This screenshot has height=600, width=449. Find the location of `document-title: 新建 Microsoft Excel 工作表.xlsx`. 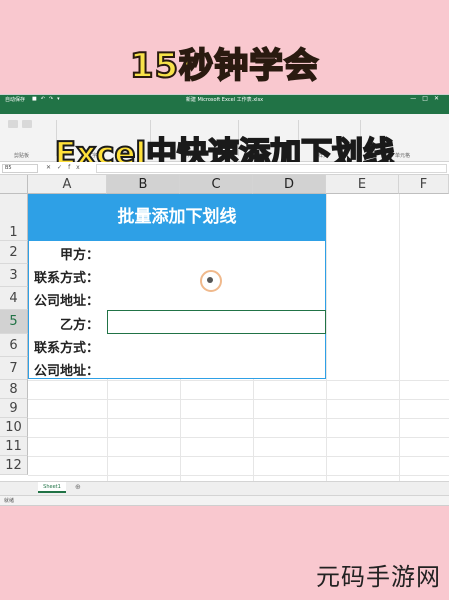

document-title: 新建 Microsoft Excel 工作表.xlsx is located at coordinates (224, 100).